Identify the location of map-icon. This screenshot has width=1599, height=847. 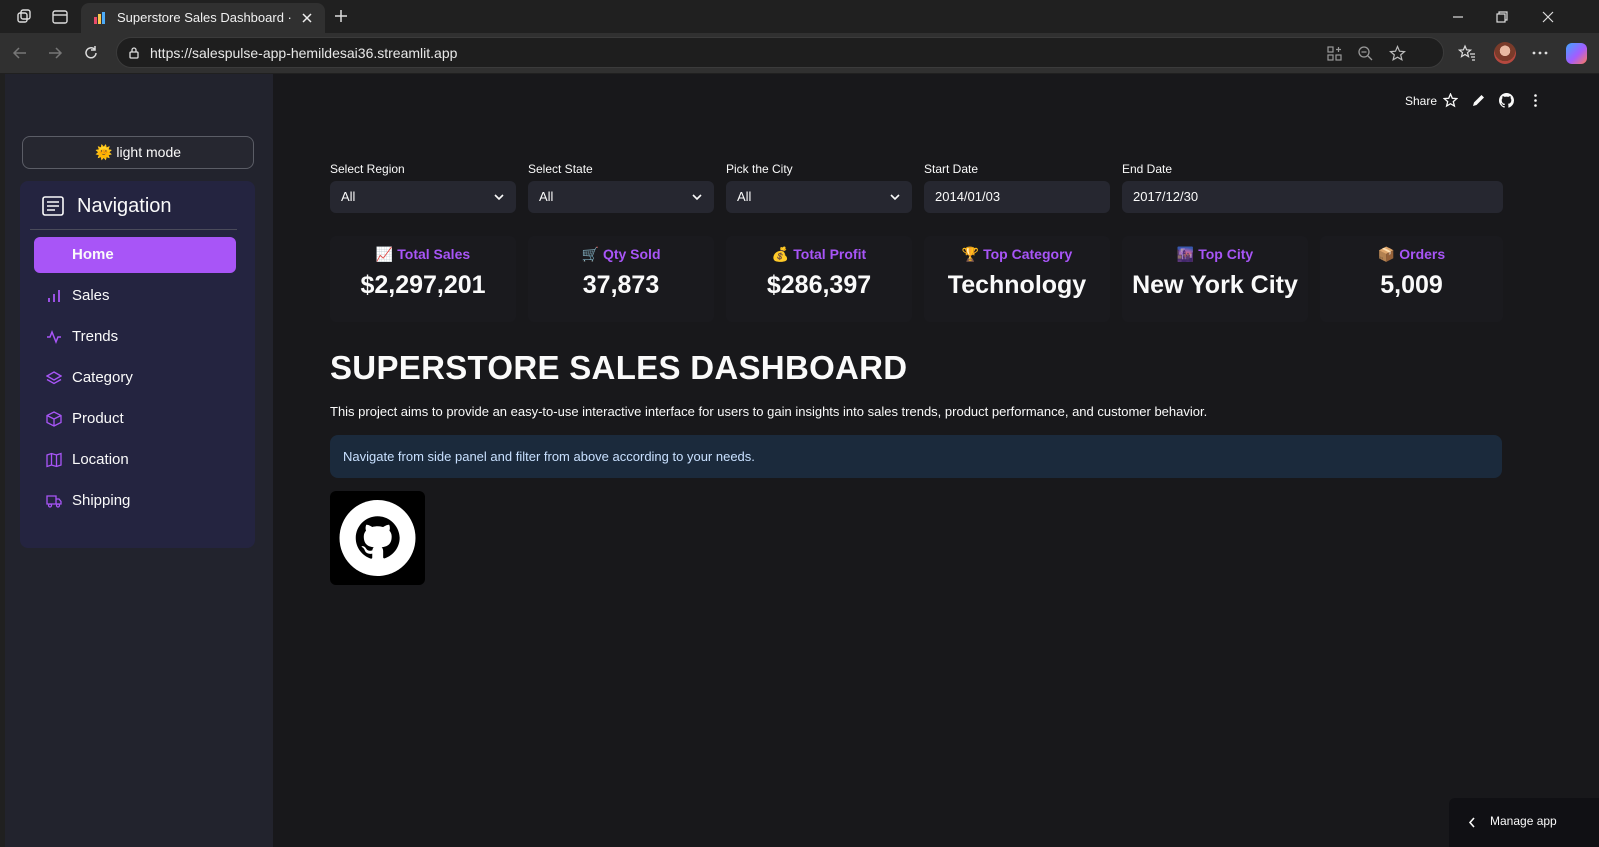
(54, 460).